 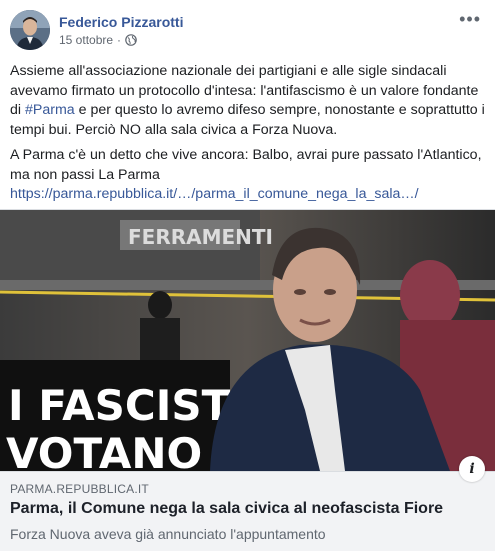 I want to click on post-header: Federico Pizzarotti 15 ottobre · •••, so click(x=247, y=31).